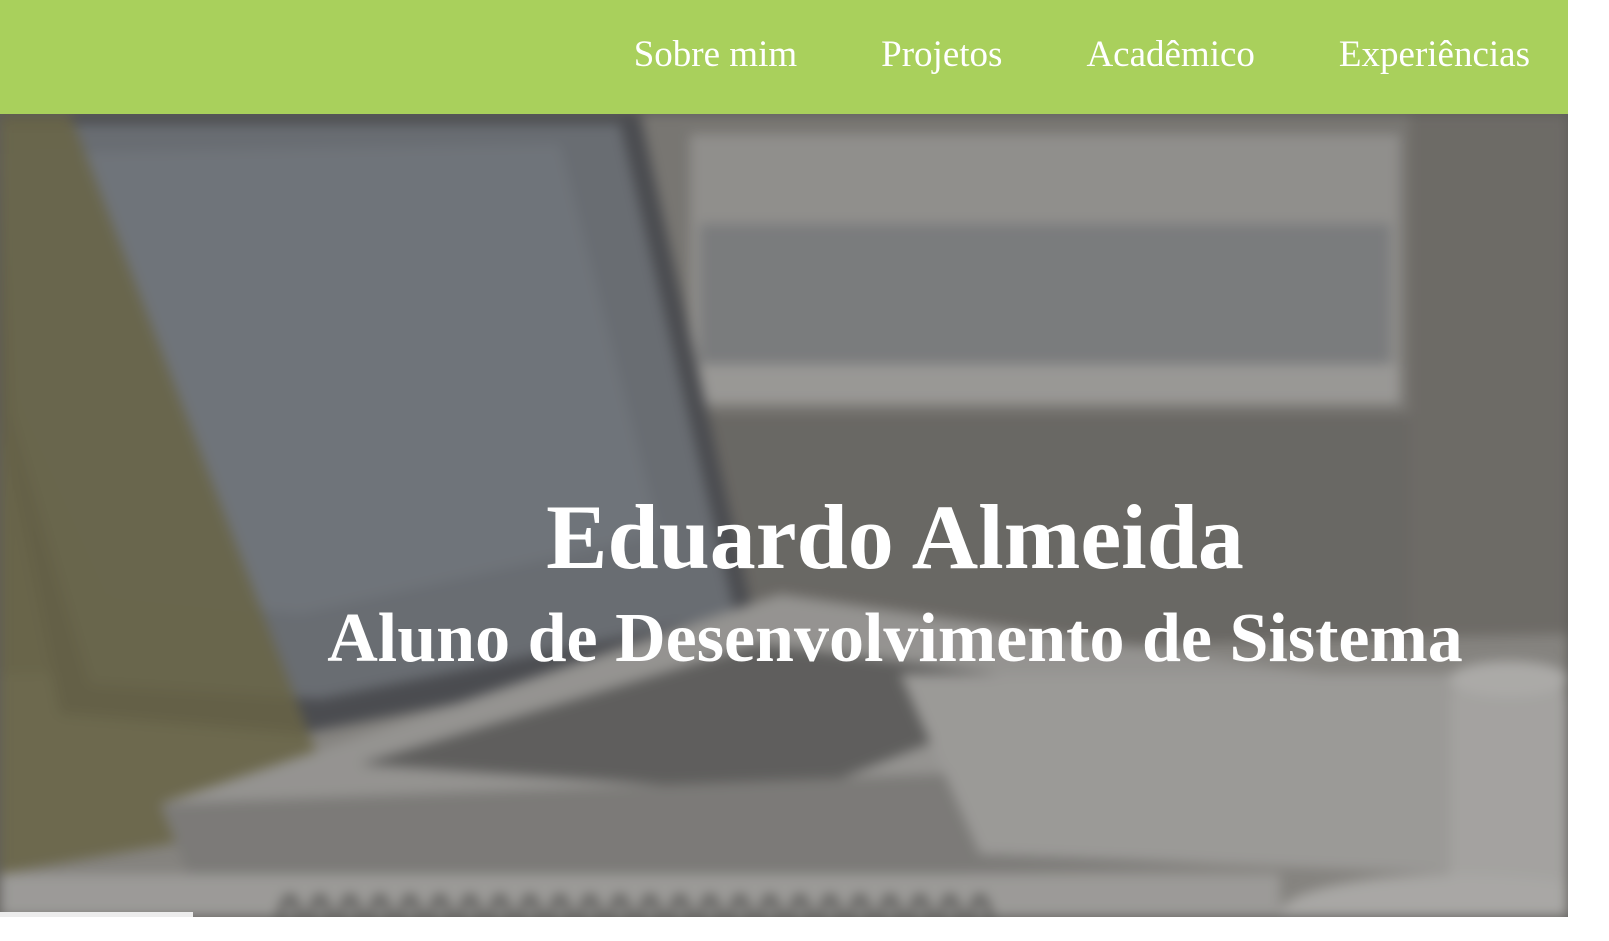  I want to click on page-bottom-edge, so click(804, 929).